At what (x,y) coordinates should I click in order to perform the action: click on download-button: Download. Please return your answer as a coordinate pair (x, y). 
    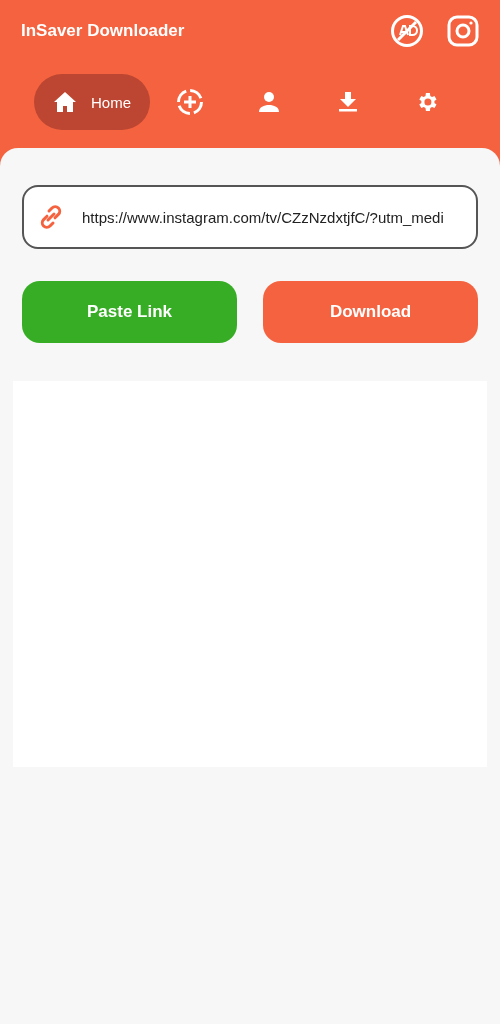
    Looking at the image, I should click on (370, 312).